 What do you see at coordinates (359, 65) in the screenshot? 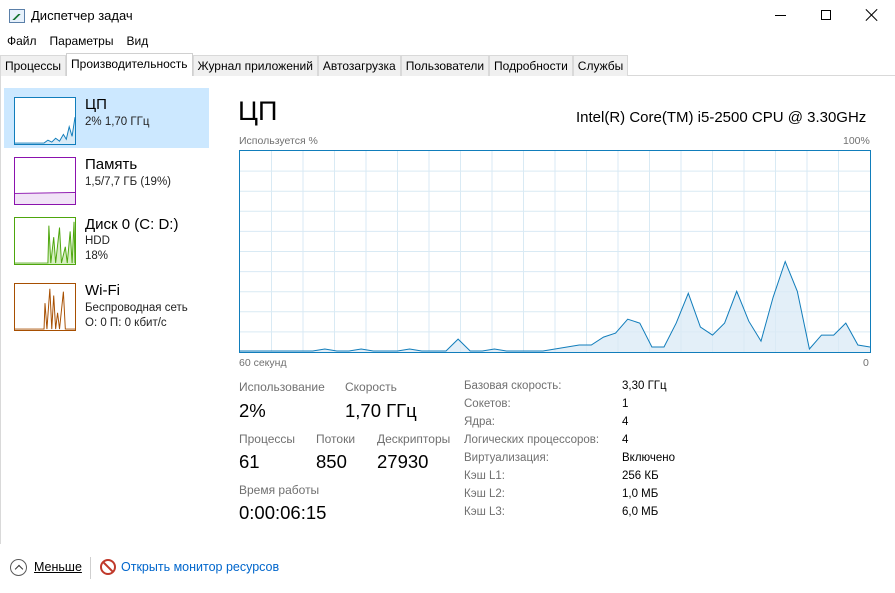
I see `tab-startup: Автозагрузка` at bounding box center [359, 65].